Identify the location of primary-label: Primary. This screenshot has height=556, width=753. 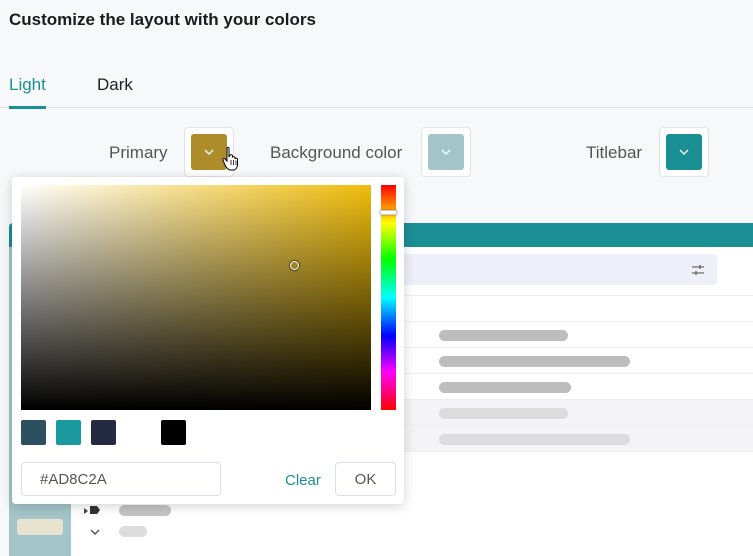
(138, 152).